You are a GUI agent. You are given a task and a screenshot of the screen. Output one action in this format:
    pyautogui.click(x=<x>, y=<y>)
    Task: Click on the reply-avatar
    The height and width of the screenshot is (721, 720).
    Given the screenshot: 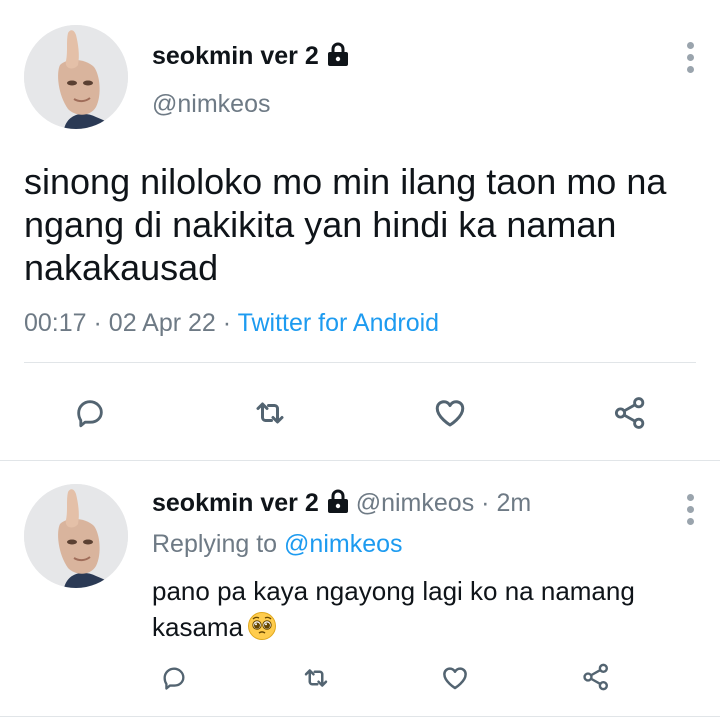 What is the action you would take?
    pyautogui.click(x=76, y=536)
    